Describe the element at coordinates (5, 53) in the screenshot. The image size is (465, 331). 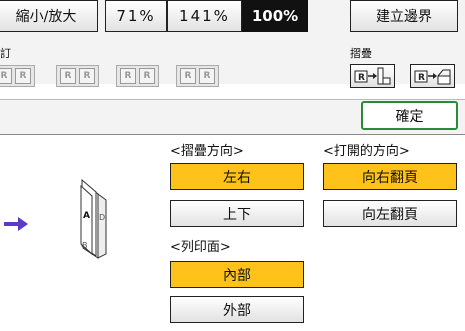
I see `staple-label: 訂` at that location.